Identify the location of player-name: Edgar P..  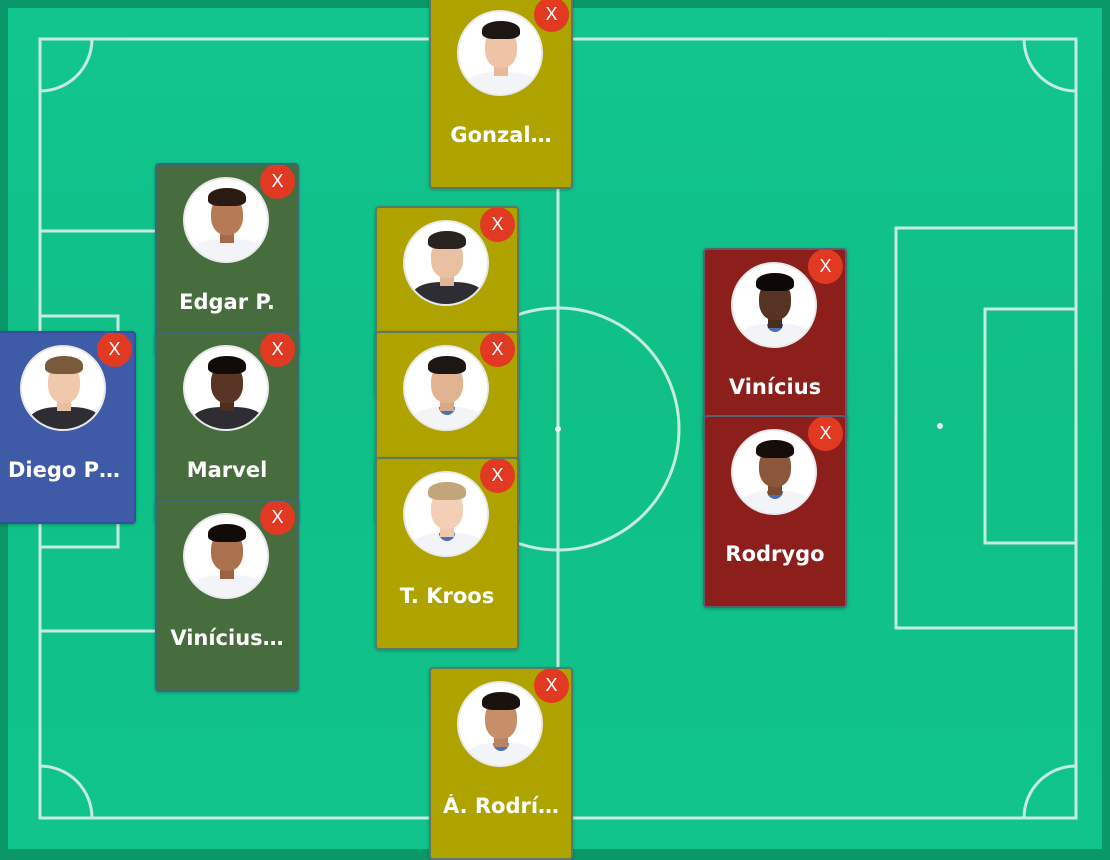
(227, 302).